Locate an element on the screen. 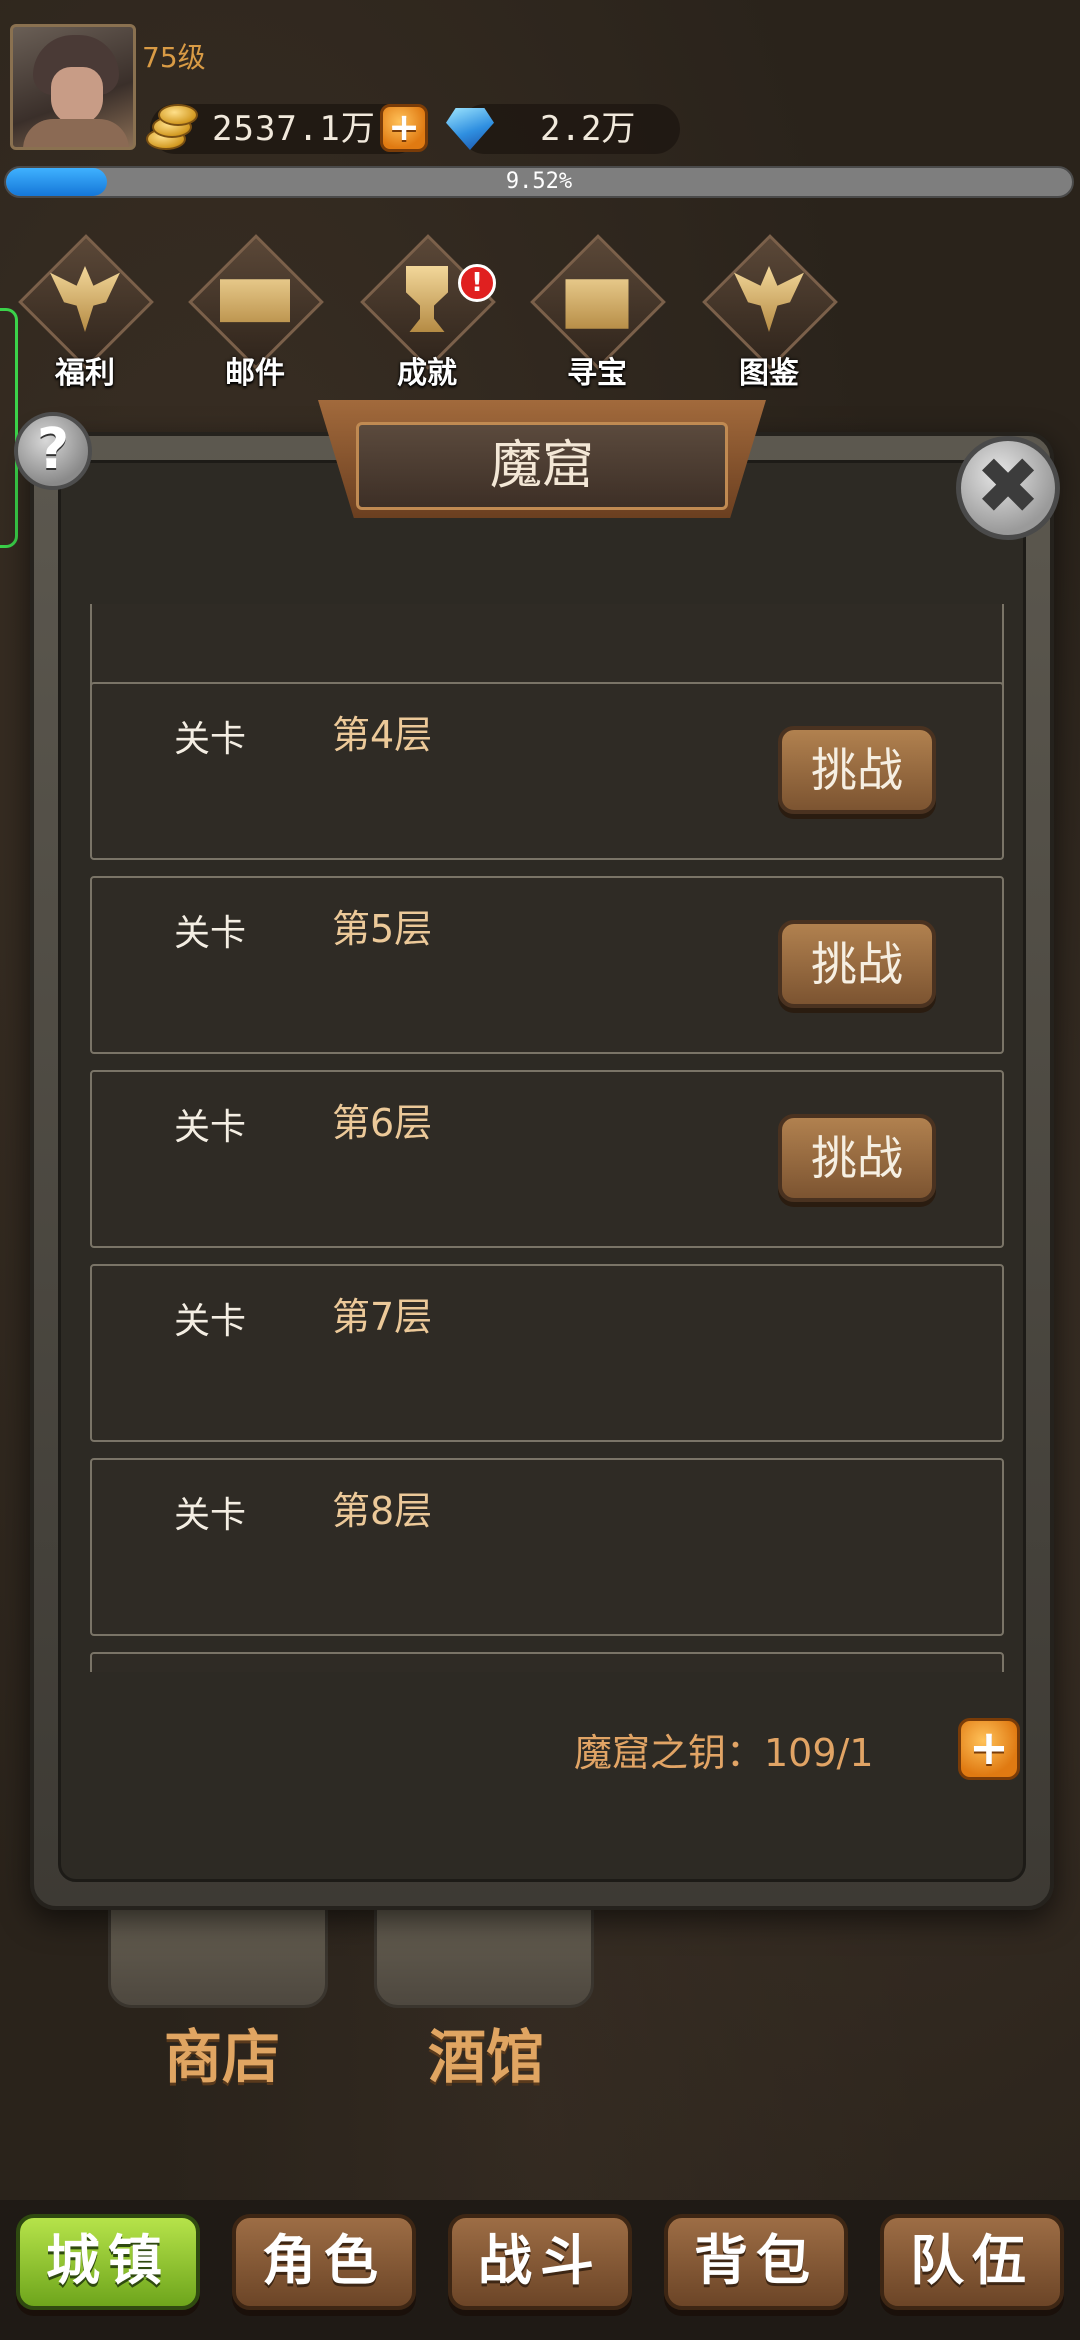  player-level: 75级 is located at coordinates (174, 57).